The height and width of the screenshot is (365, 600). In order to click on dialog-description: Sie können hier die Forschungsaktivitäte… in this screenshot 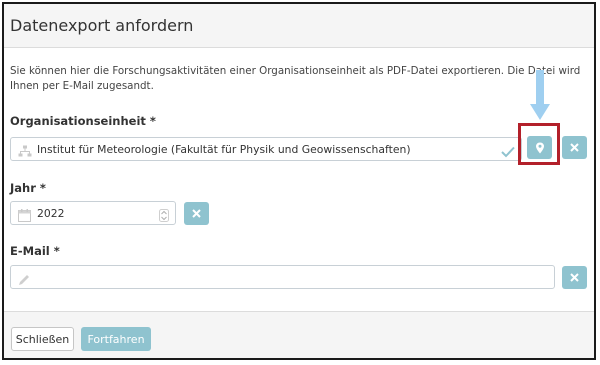, I will do `click(295, 78)`.